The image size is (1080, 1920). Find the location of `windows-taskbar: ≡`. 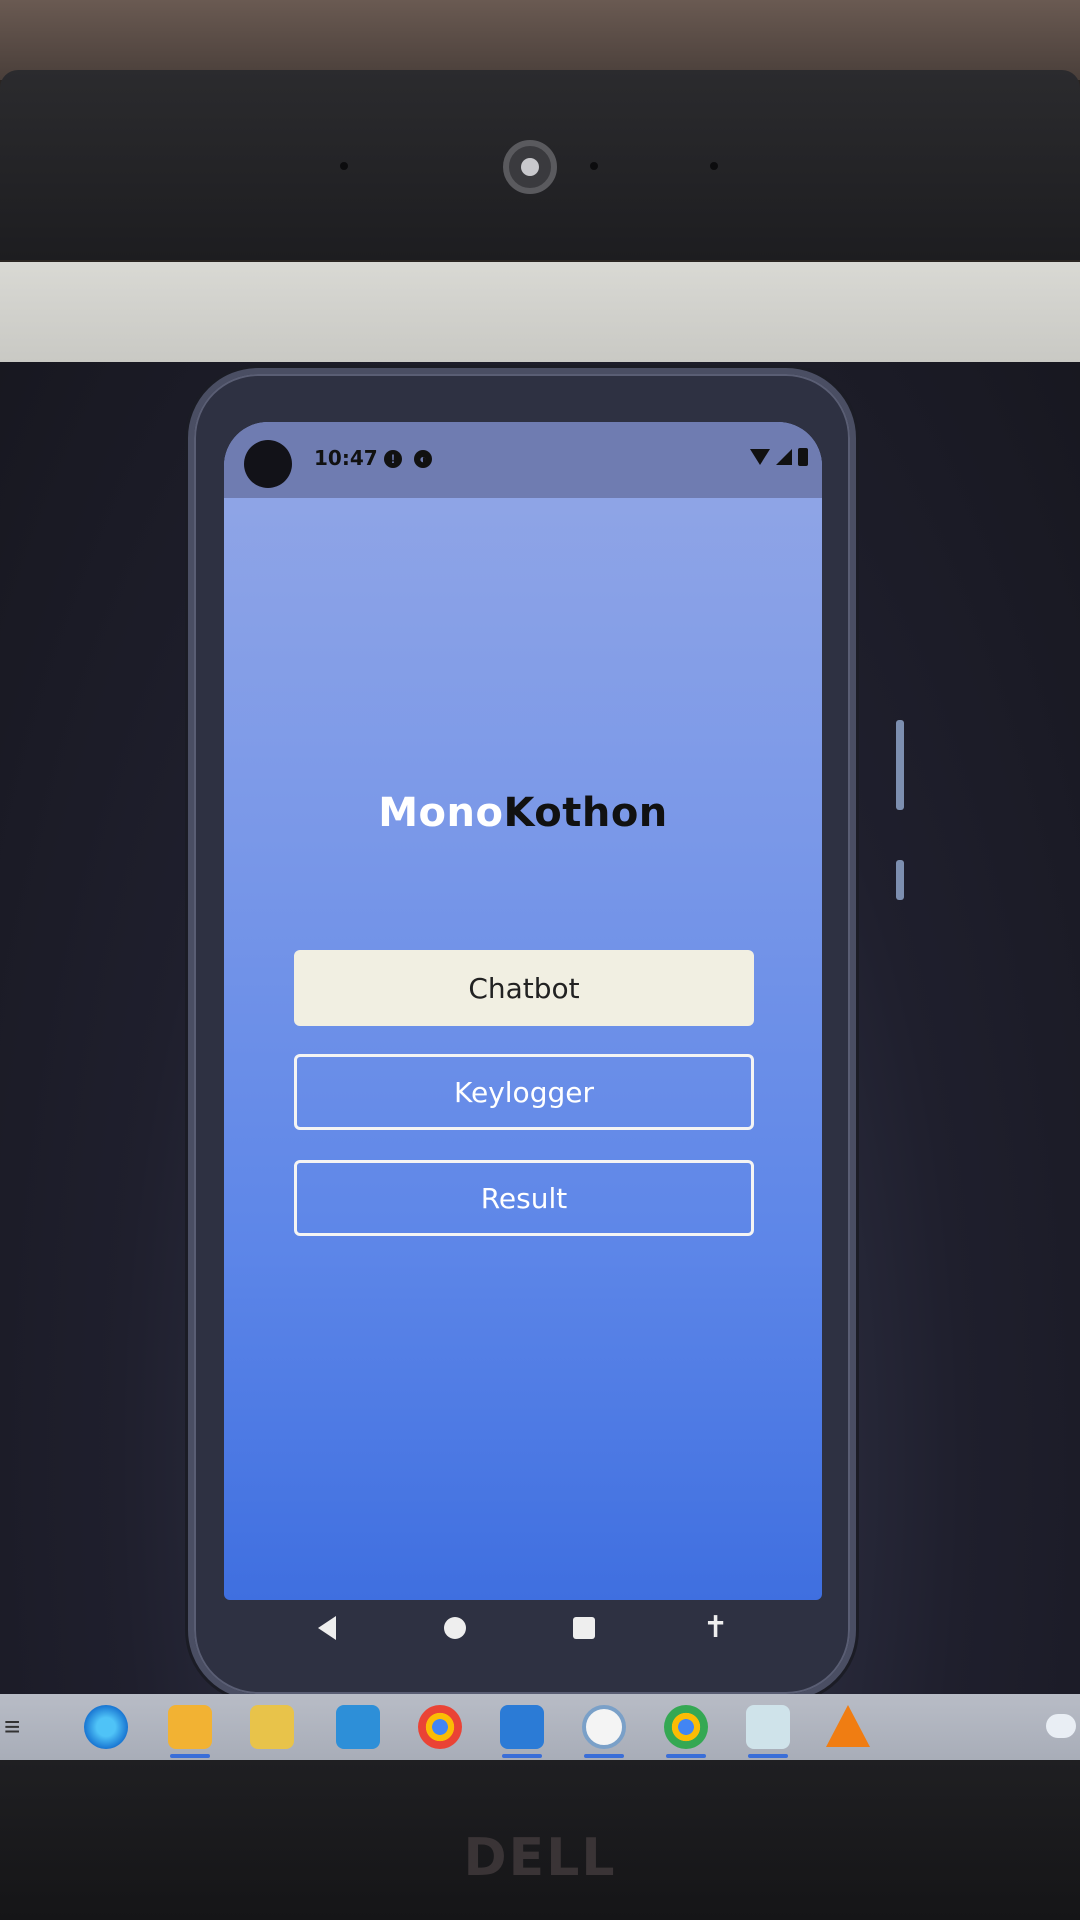

windows-taskbar: ≡ is located at coordinates (540, 1727).